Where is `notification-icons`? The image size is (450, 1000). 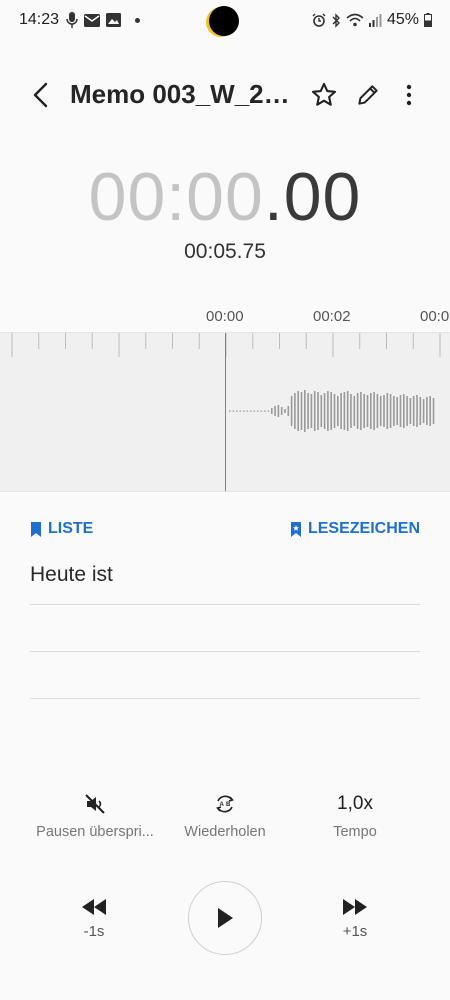
notification-icons is located at coordinates (103, 20).